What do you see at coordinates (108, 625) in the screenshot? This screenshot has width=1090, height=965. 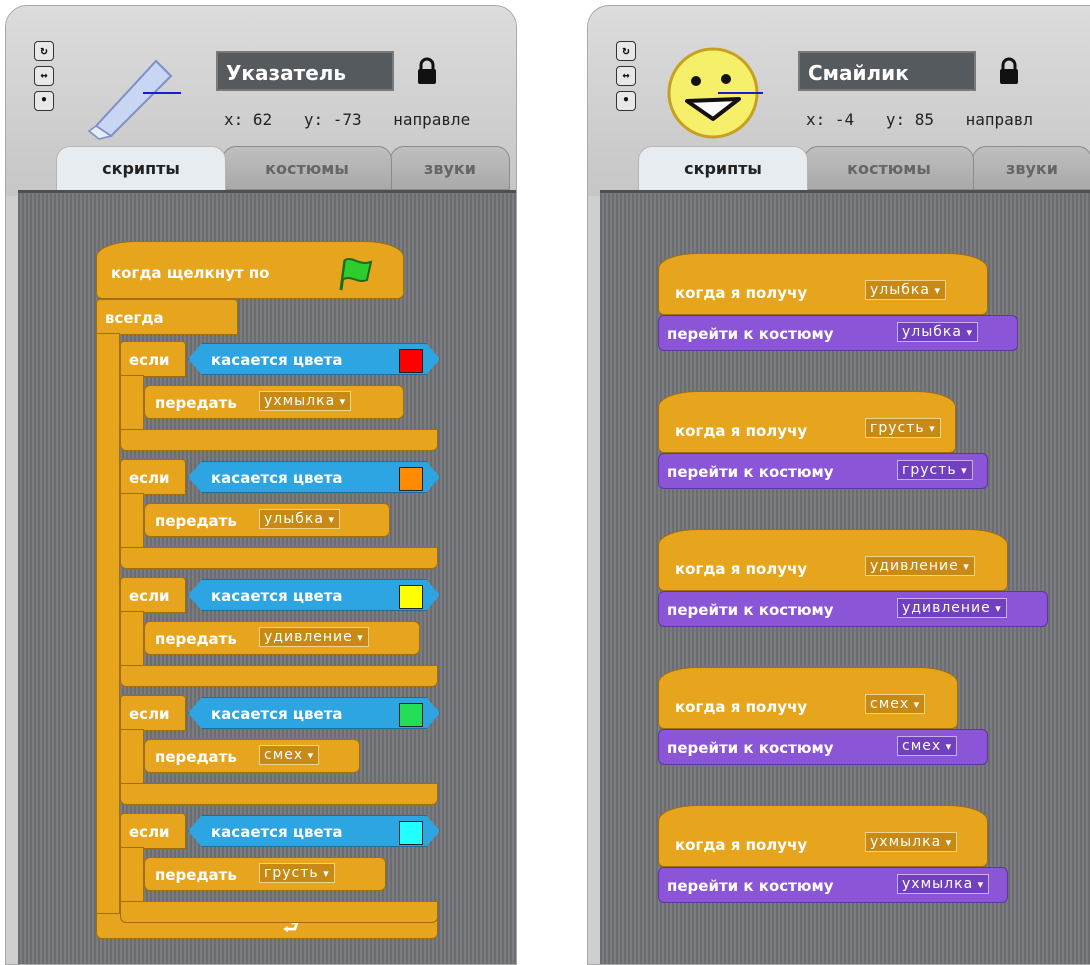 I see `forever-block-arm` at bounding box center [108, 625].